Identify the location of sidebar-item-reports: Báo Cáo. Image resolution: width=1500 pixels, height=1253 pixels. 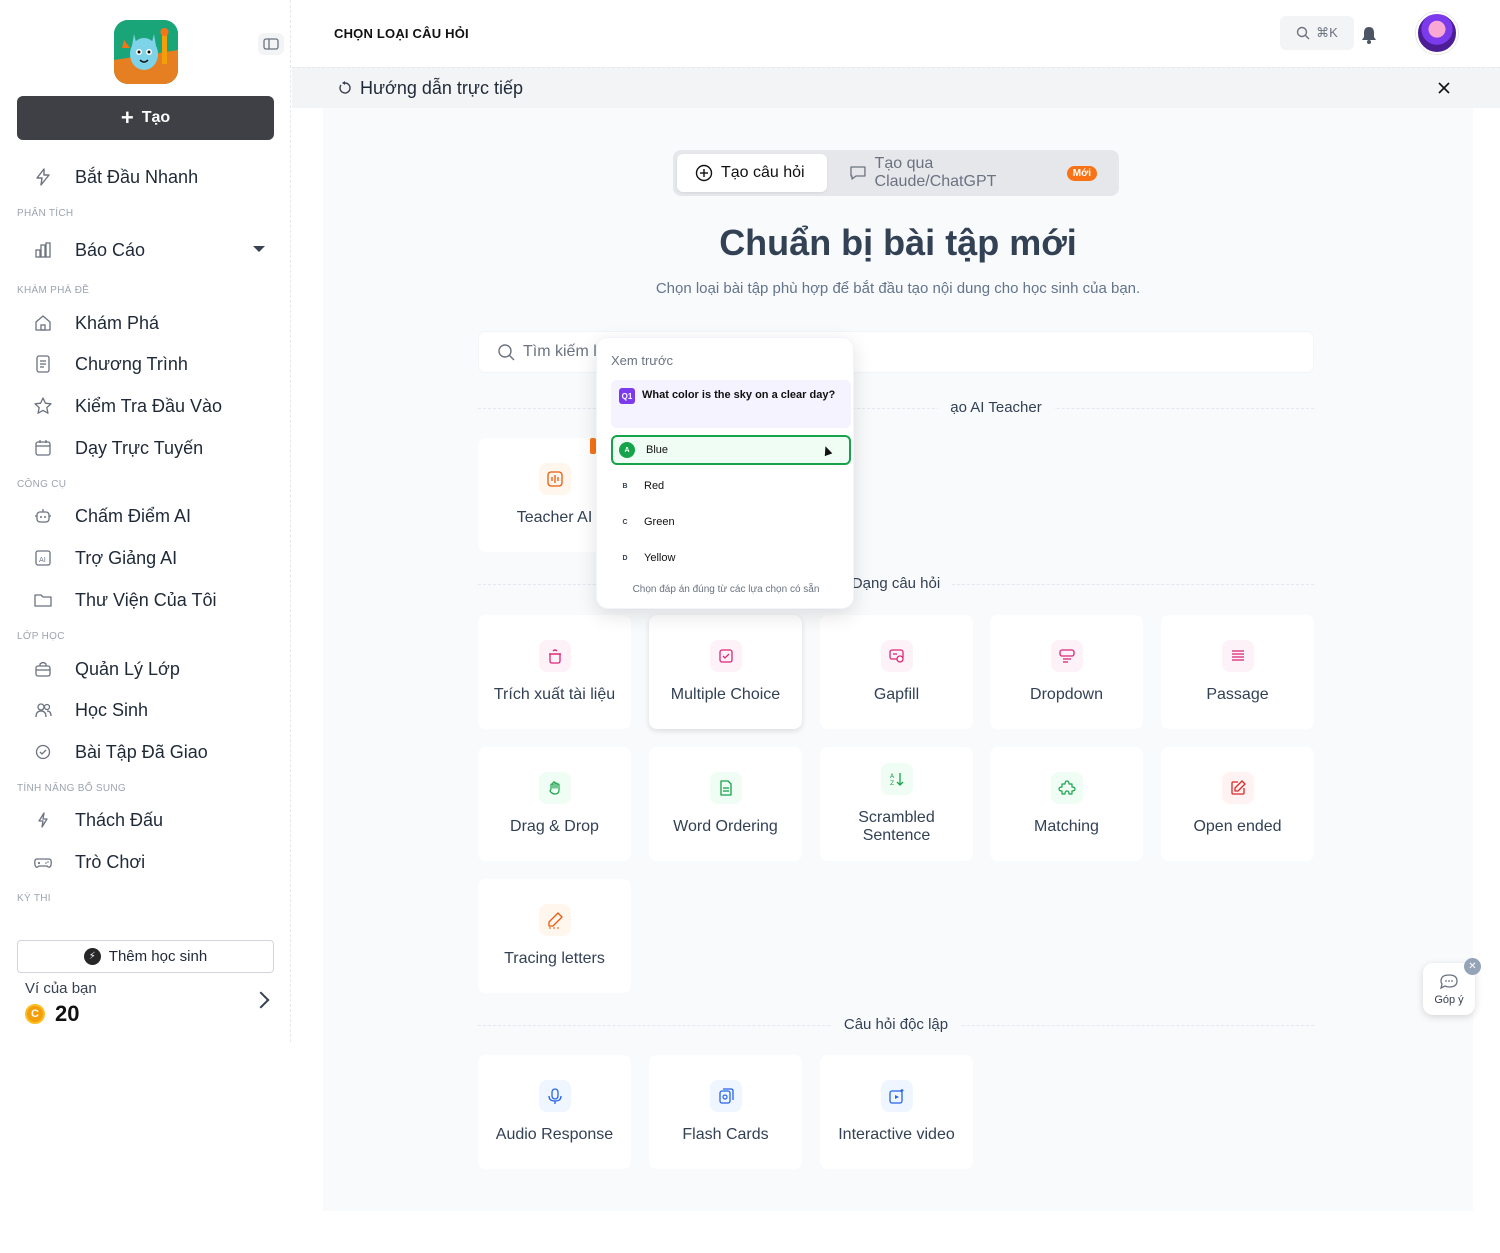
(153, 250).